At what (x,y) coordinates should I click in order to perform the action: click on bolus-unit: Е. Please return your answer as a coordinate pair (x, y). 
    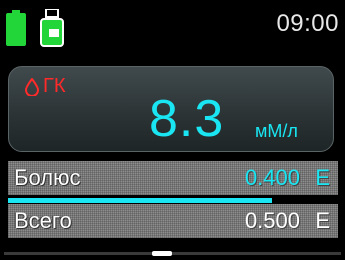
    Looking at the image, I should click on (322, 177).